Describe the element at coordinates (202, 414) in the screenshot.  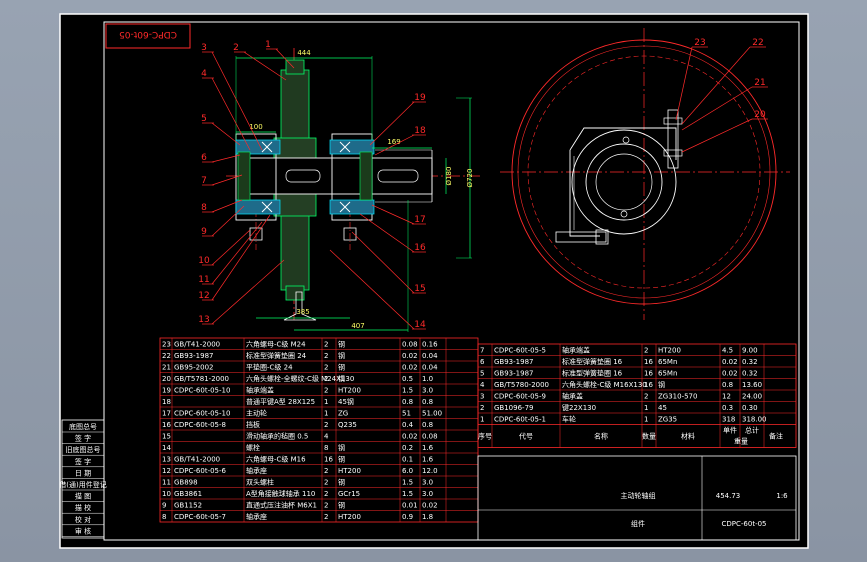
I see `bom-left-cell: CDPC-60t-05-10` at that location.